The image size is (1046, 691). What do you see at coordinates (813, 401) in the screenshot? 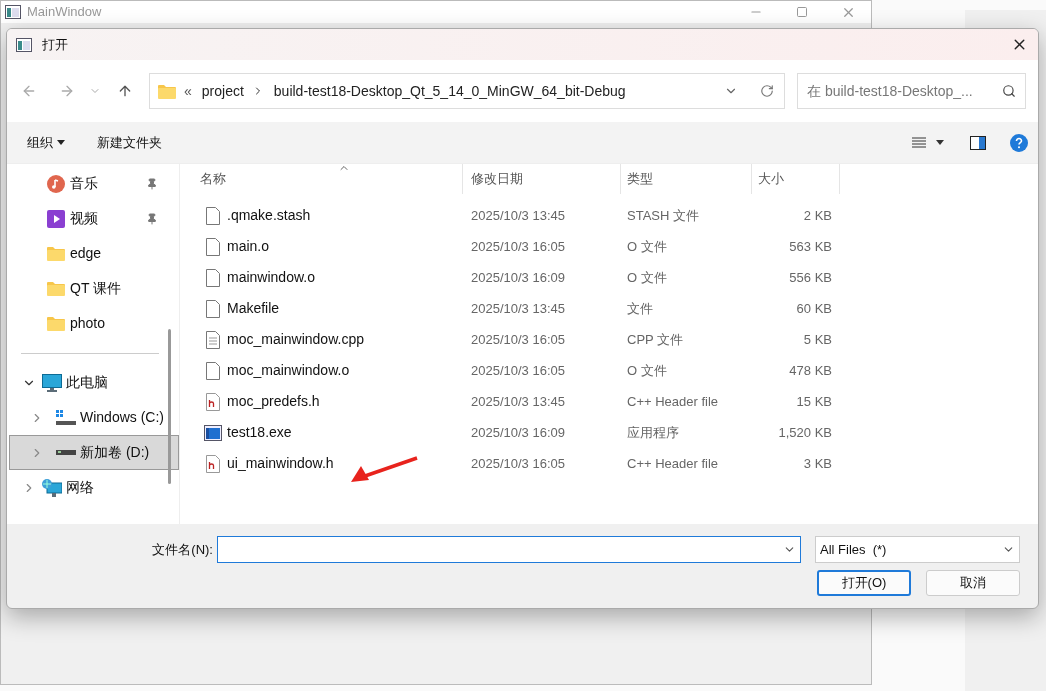
I see `table-cell-text: 15 KB` at bounding box center [813, 401].